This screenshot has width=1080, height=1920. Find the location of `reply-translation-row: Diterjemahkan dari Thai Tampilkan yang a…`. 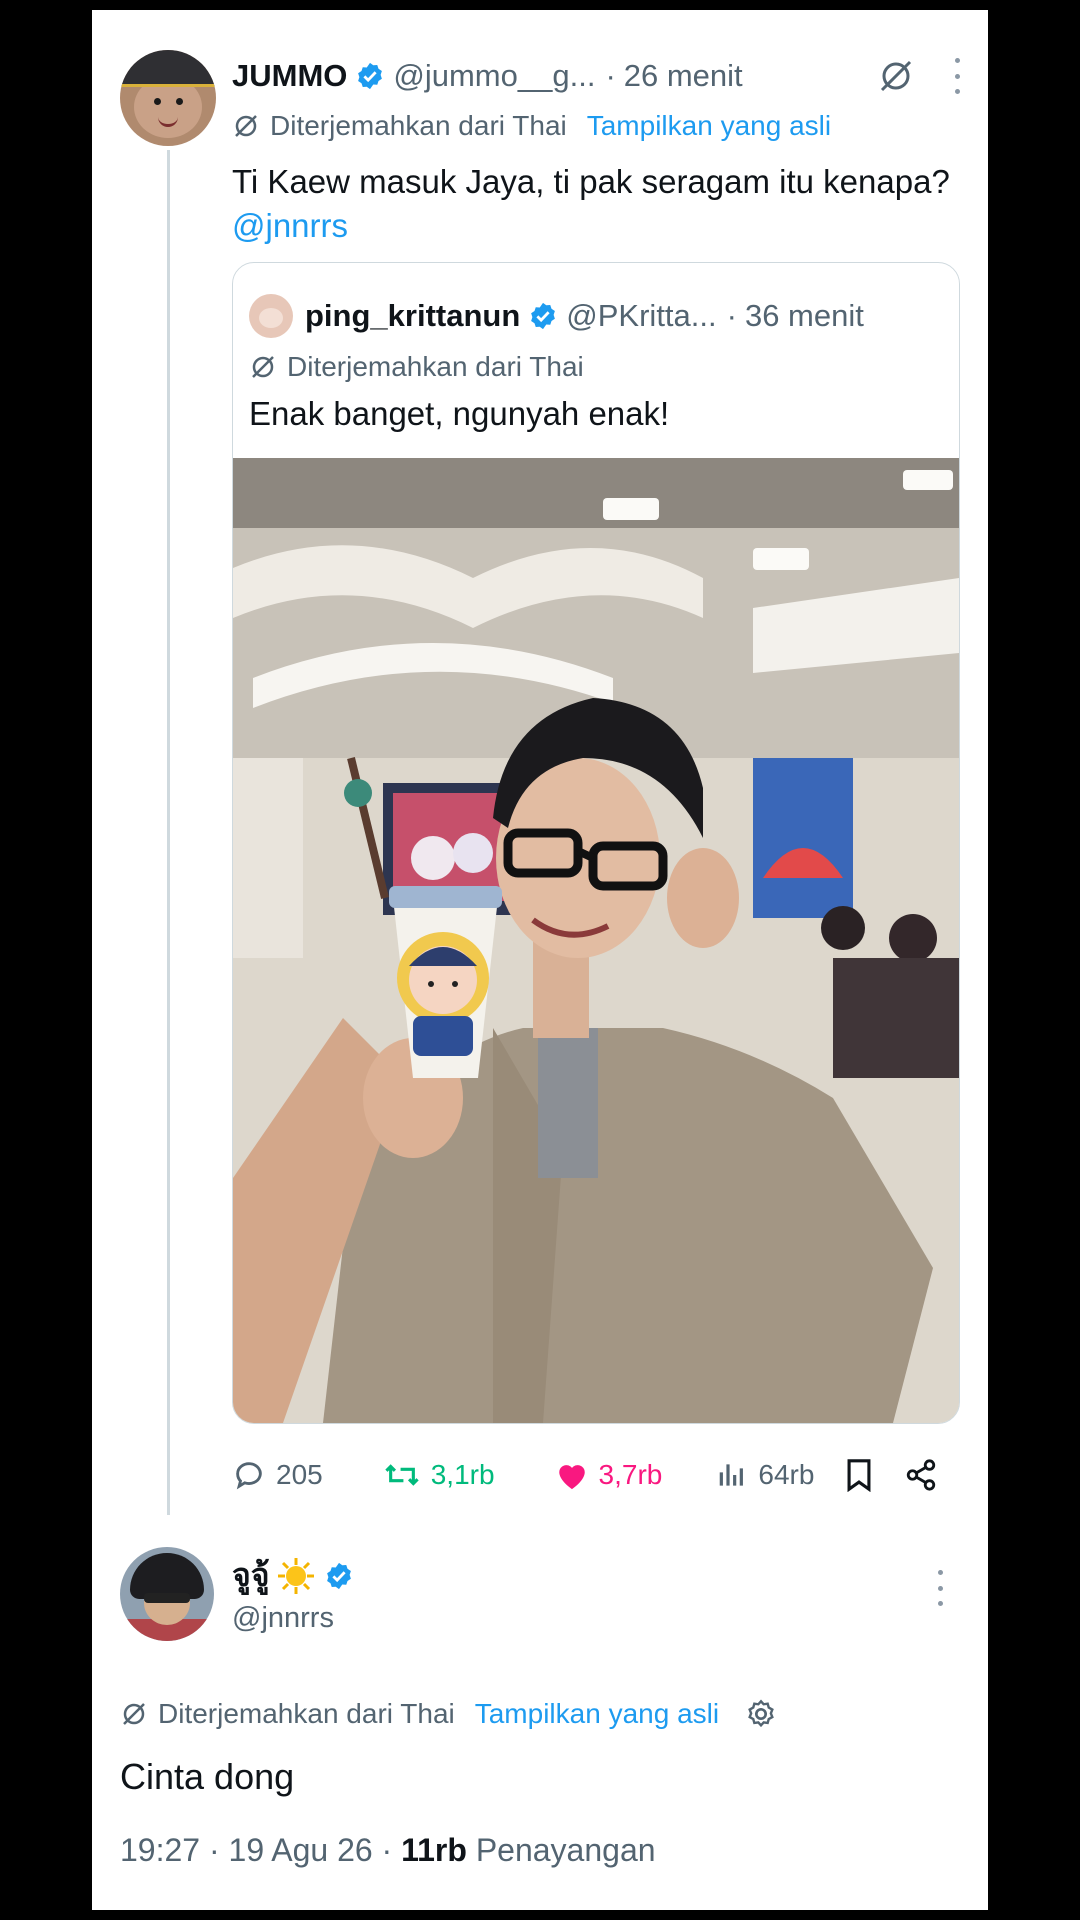

reply-translation-row: Diterjemahkan dari Thai Tampilkan yang a… is located at coordinates (453, 1714).